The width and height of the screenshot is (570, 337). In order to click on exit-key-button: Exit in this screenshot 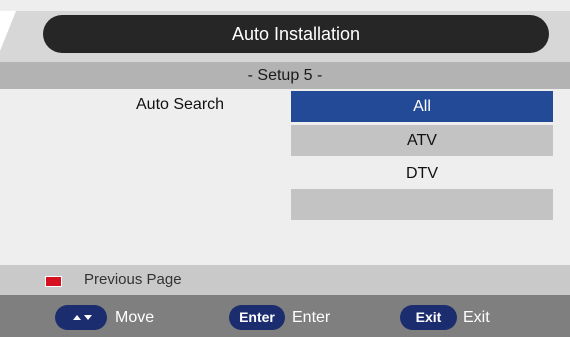, I will do `click(428, 317)`.